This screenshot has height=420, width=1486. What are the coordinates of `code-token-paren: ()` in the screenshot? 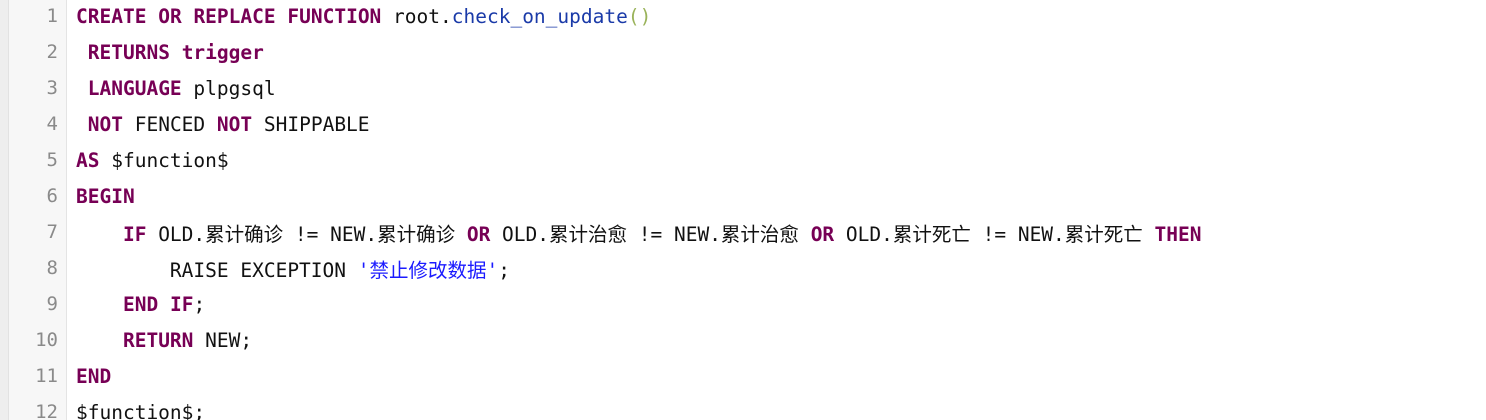 It's located at (639, 16).